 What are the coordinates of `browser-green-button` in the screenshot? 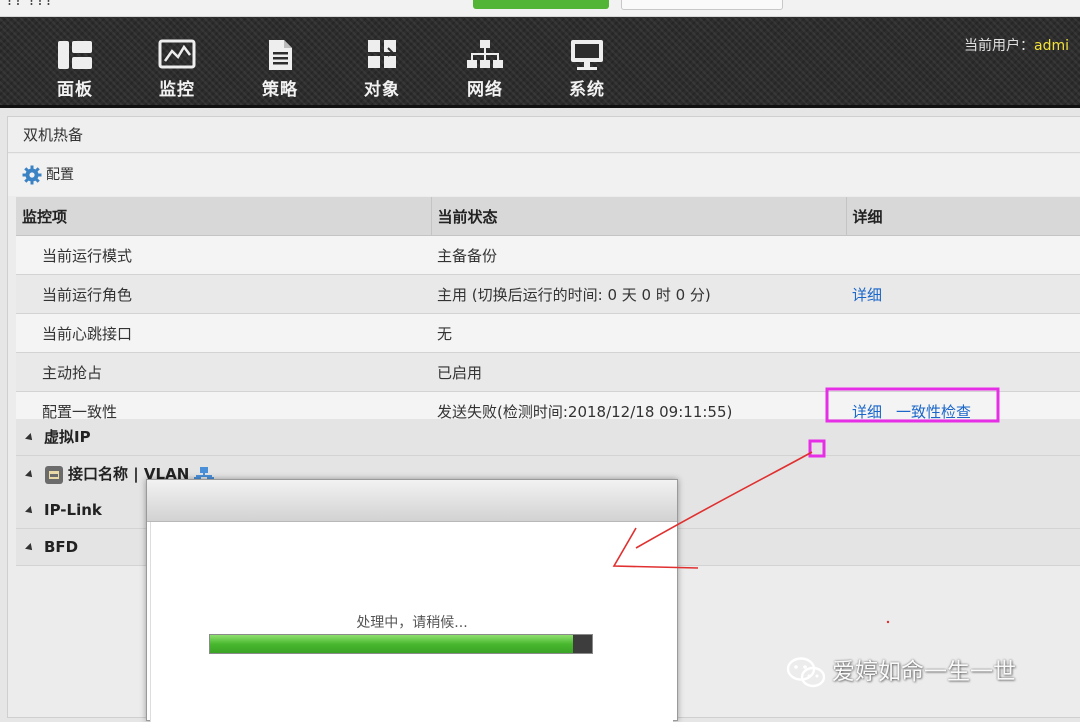 It's located at (541, 4).